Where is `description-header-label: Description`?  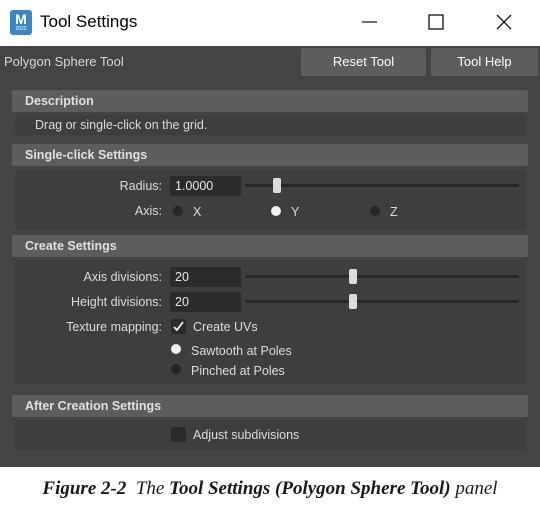
description-header-label: Description is located at coordinates (59, 101).